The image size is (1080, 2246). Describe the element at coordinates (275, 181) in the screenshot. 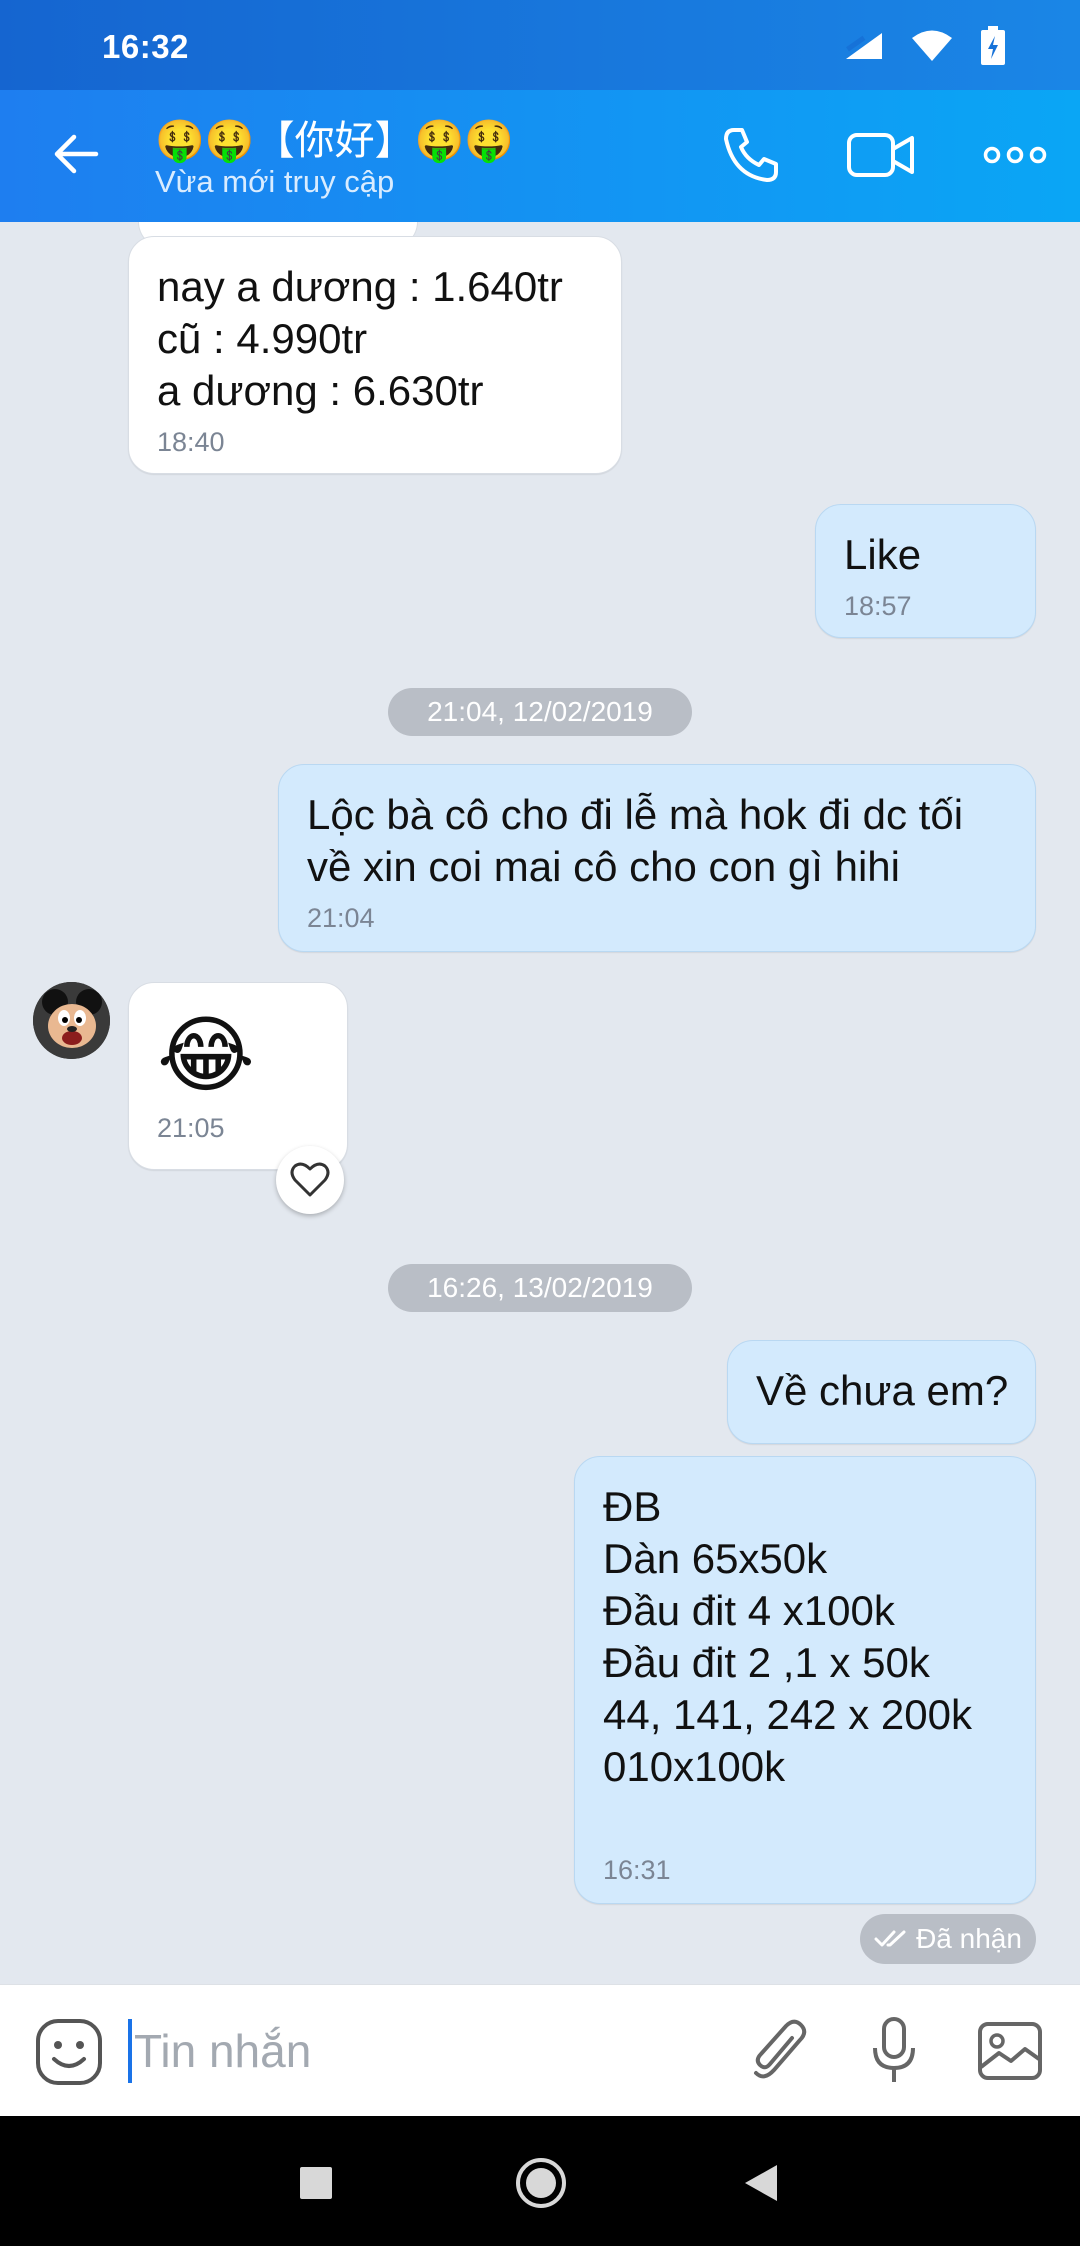

I see `presence-status: Vừa mới truy cập` at that location.